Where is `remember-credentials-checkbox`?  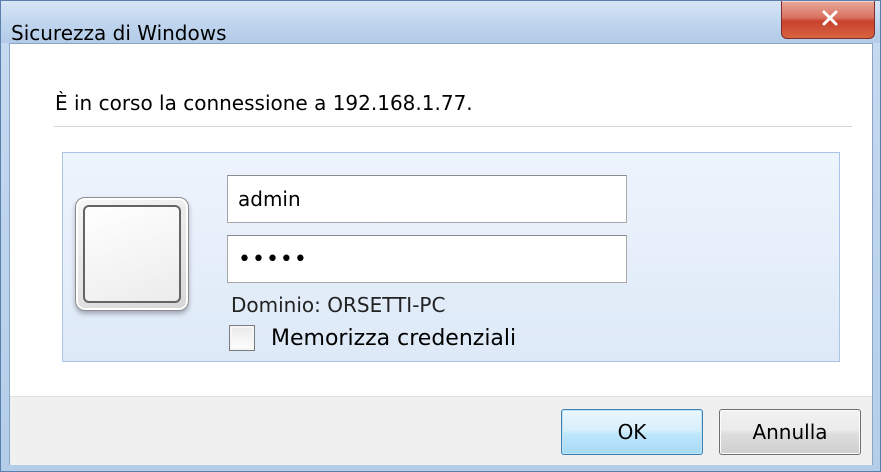 remember-credentials-checkbox is located at coordinates (242, 338).